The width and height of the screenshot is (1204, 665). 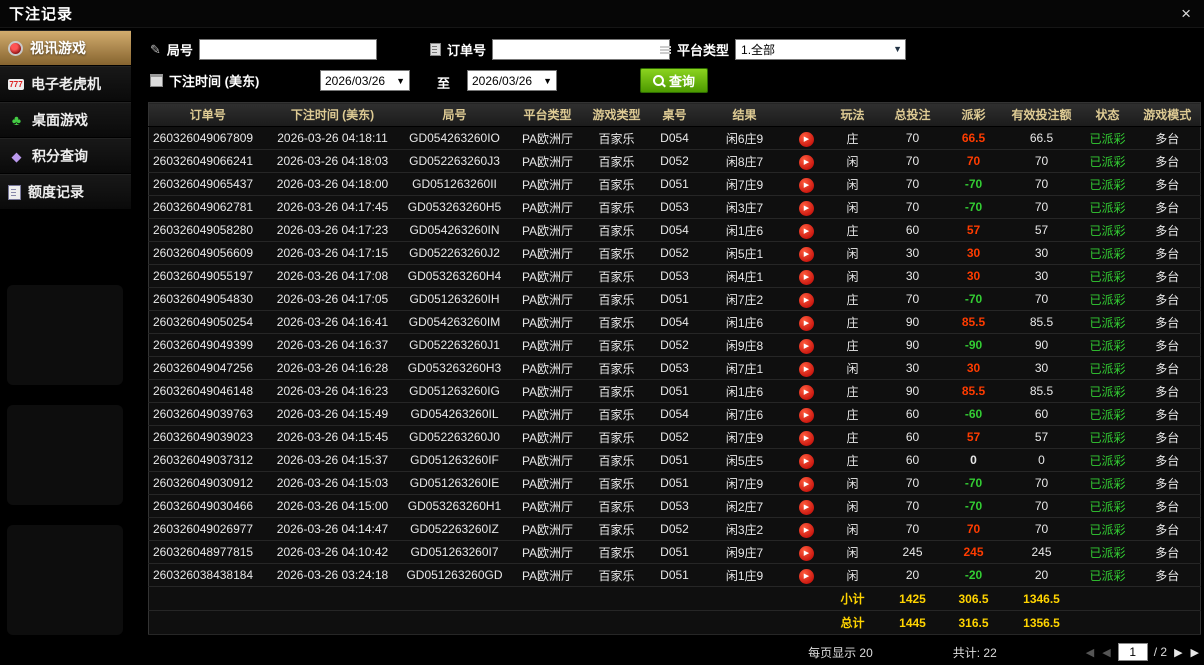 What do you see at coordinates (454, 253) in the screenshot?
I see `cell-round-no: GD052263260J2` at bounding box center [454, 253].